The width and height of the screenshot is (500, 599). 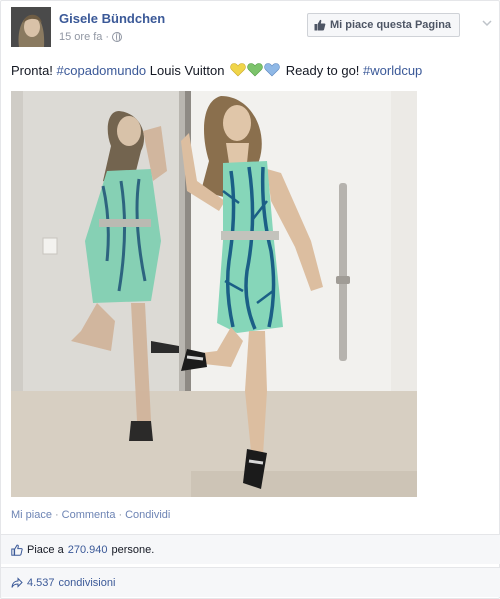 I want to click on like-link: Mi piace, so click(x=31, y=515).